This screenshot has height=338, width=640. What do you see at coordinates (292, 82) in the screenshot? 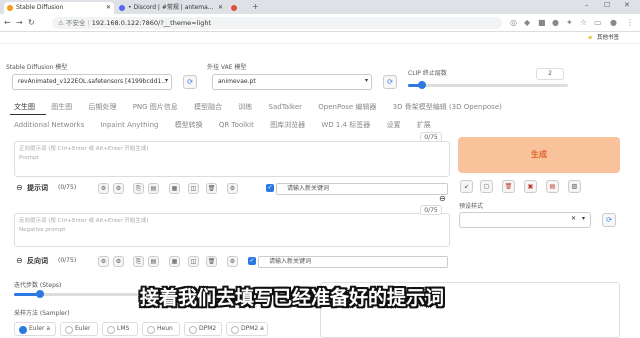
I see `vae-select: animevae.pt` at bounding box center [292, 82].